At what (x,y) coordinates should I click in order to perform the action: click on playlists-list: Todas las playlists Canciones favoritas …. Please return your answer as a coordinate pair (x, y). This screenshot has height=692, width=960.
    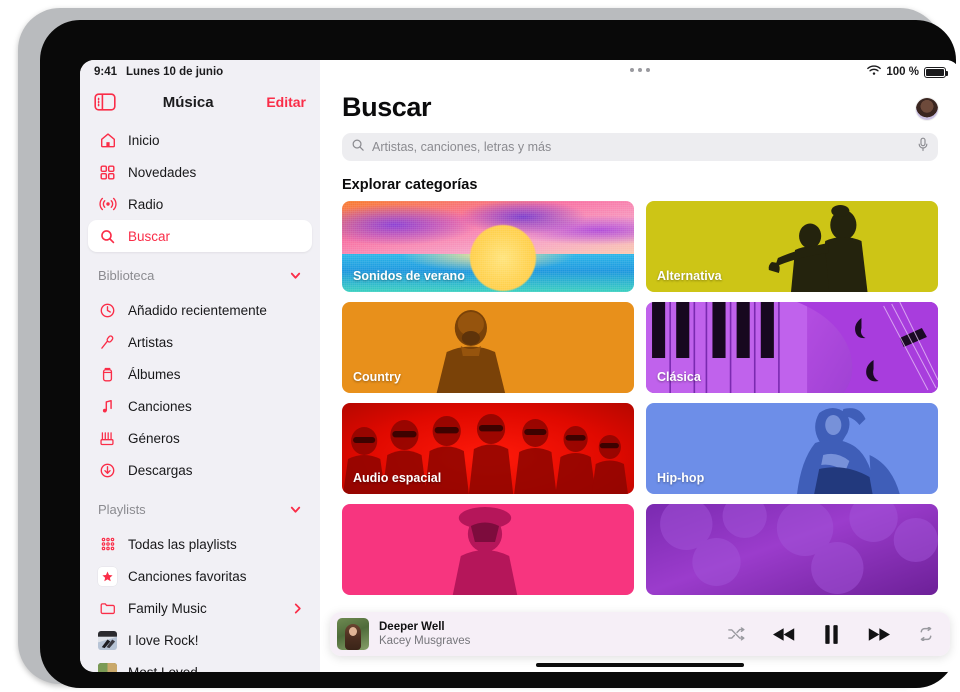
    Looking at the image, I should click on (200, 598).